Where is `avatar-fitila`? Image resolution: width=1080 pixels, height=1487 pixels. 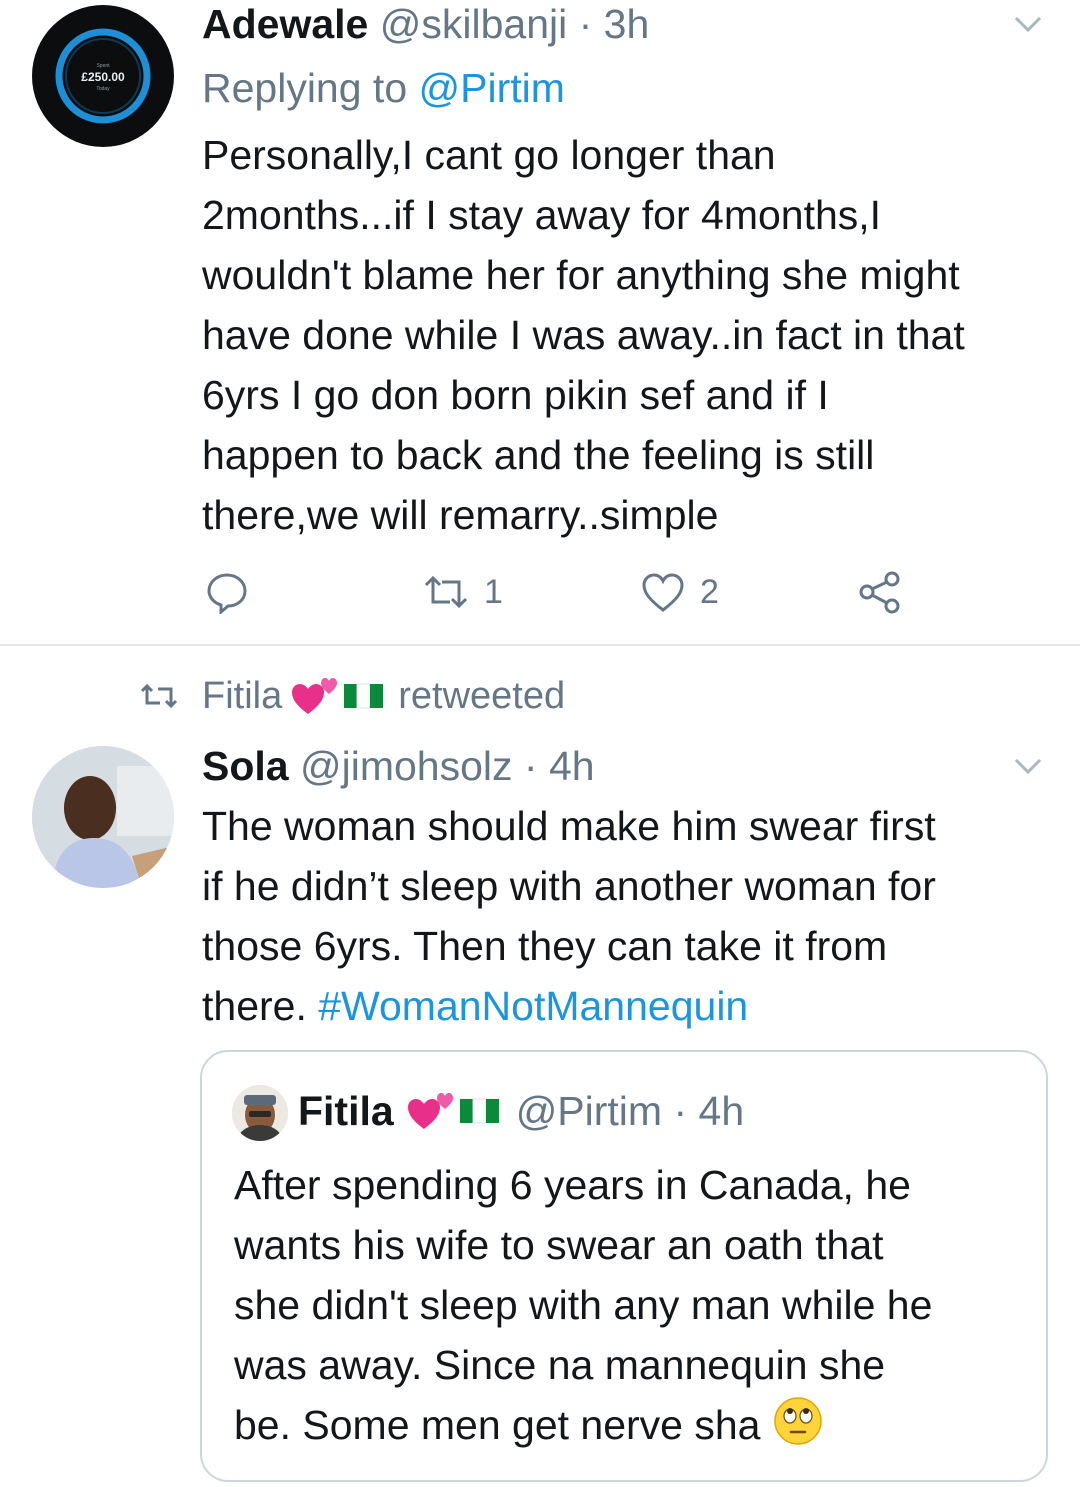 avatar-fitila is located at coordinates (260, 1113).